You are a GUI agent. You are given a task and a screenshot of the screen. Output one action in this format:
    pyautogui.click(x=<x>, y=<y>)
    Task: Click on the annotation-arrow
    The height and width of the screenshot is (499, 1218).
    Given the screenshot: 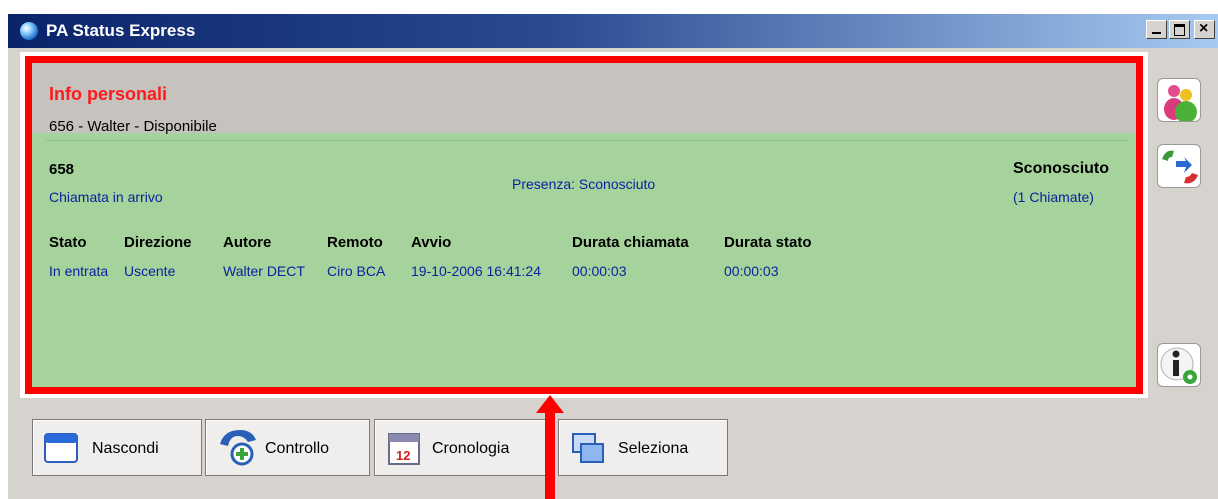 What is the action you would take?
    pyautogui.click(x=550, y=451)
    